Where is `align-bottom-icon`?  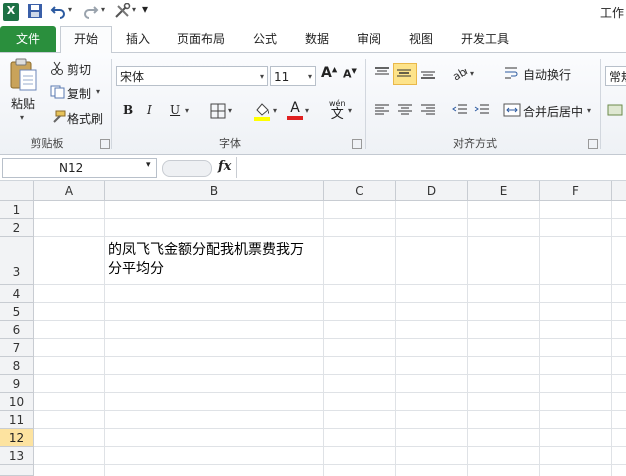
align-bottom-icon is located at coordinates (428, 74).